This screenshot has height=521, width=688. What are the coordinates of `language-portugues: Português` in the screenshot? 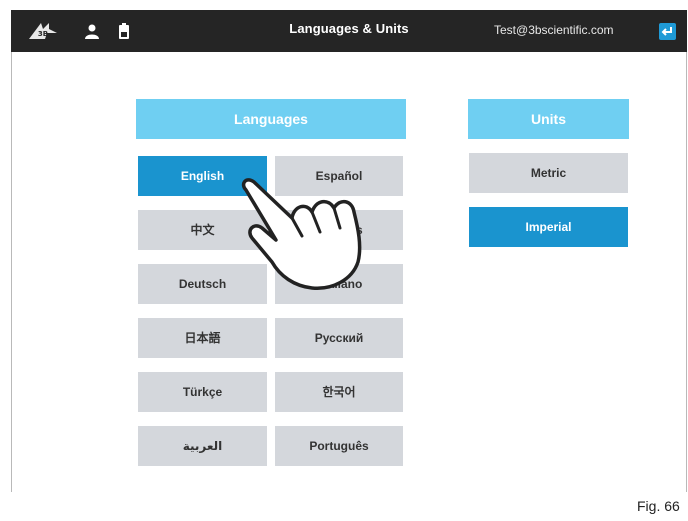 It's located at (339, 446).